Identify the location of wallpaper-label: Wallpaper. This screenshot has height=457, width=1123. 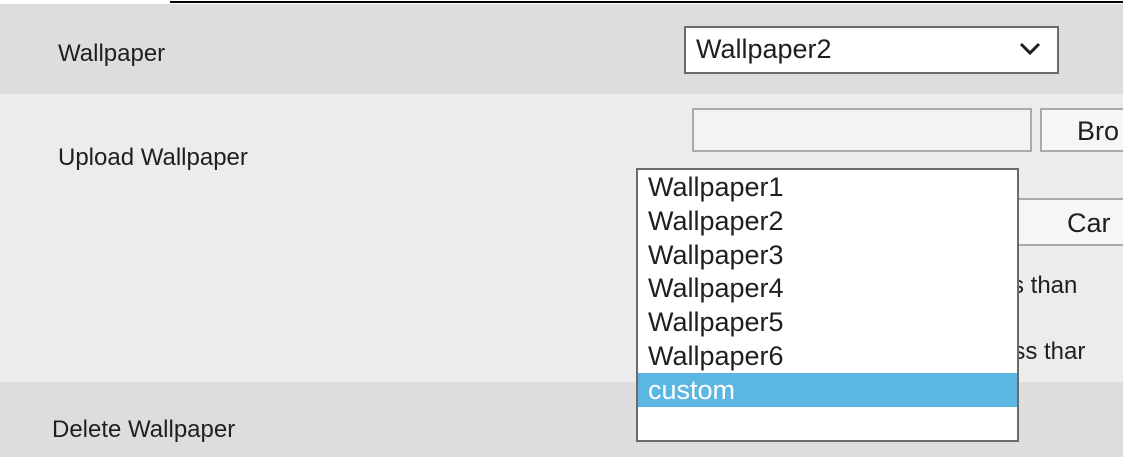
(112, 53).